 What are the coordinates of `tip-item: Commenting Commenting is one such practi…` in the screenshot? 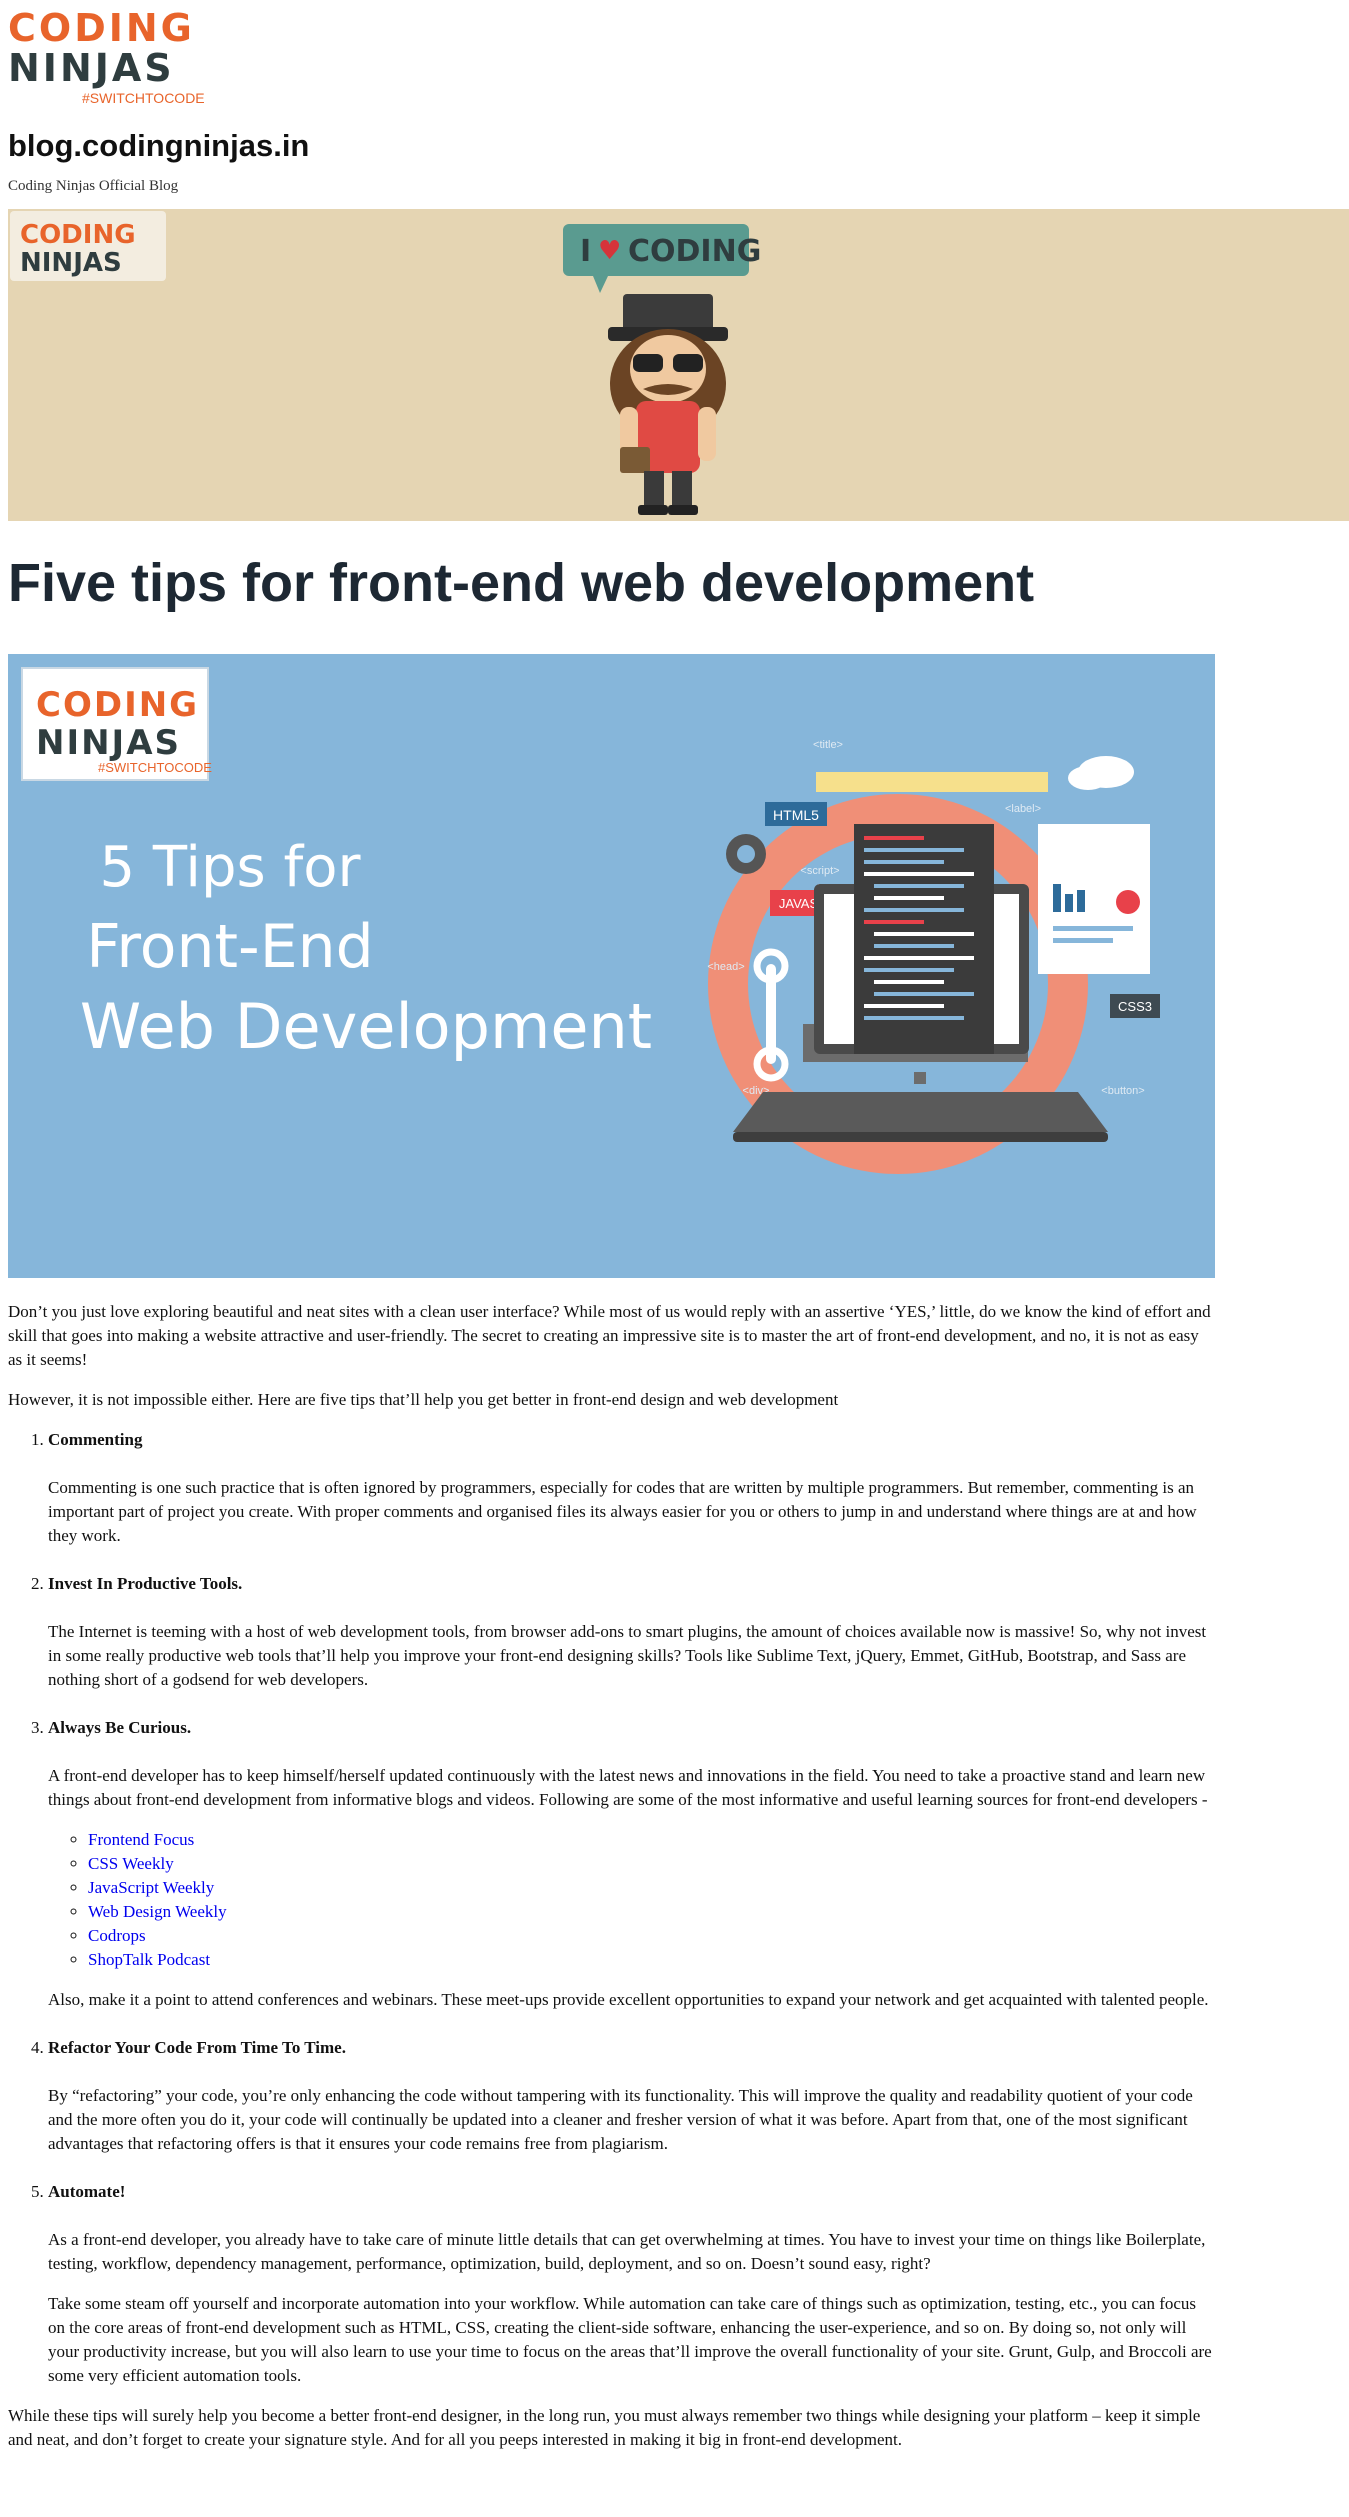 It's located at (630, 1488).